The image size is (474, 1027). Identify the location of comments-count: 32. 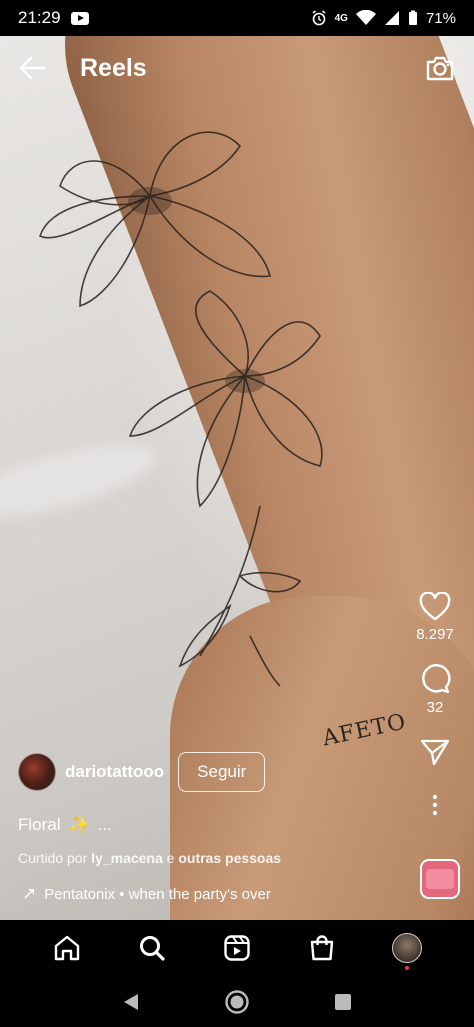
(435, 707).